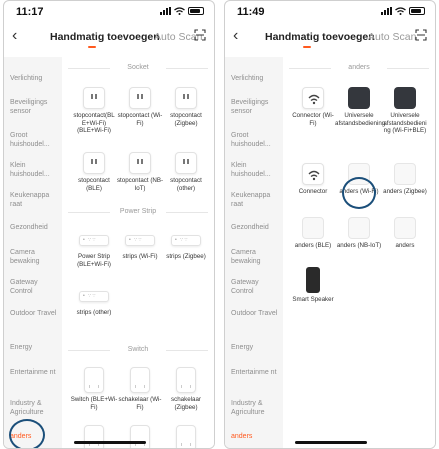 The height and width of the screenshot is (449, 439). What do you see at coordinates (92, 47) in the screenshot?
I see `active-tab-indicator` at bounding box center [92, 47].